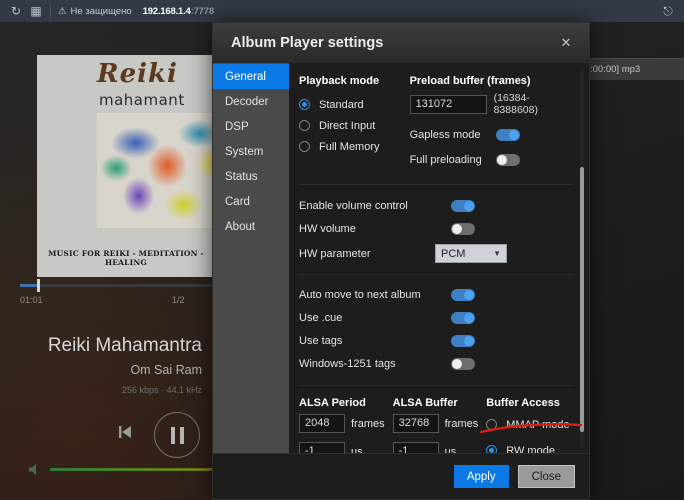 This screenshot has height=500, width=684. Describe the element at coordinates (38, 285) in the screenshot. I see `seek-handle` at that location.